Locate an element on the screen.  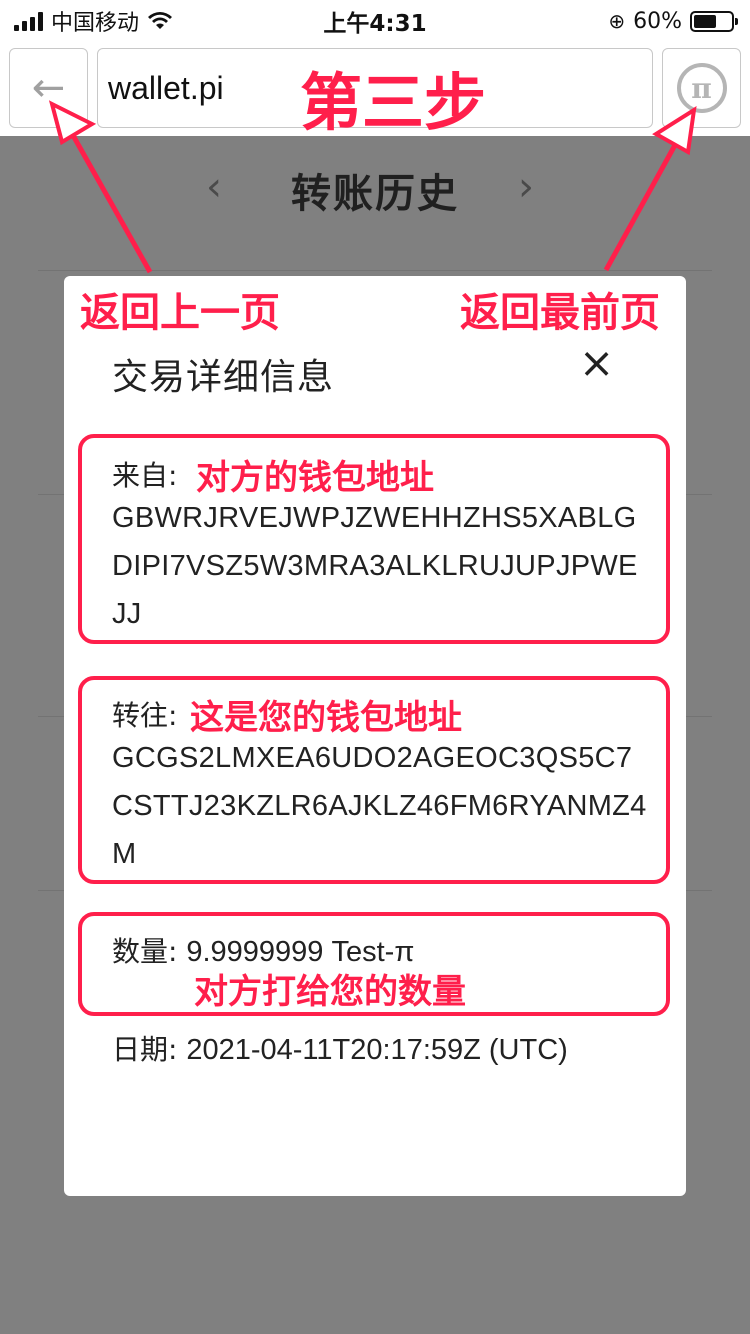
signal-icon is located at coordinates (28, 21).